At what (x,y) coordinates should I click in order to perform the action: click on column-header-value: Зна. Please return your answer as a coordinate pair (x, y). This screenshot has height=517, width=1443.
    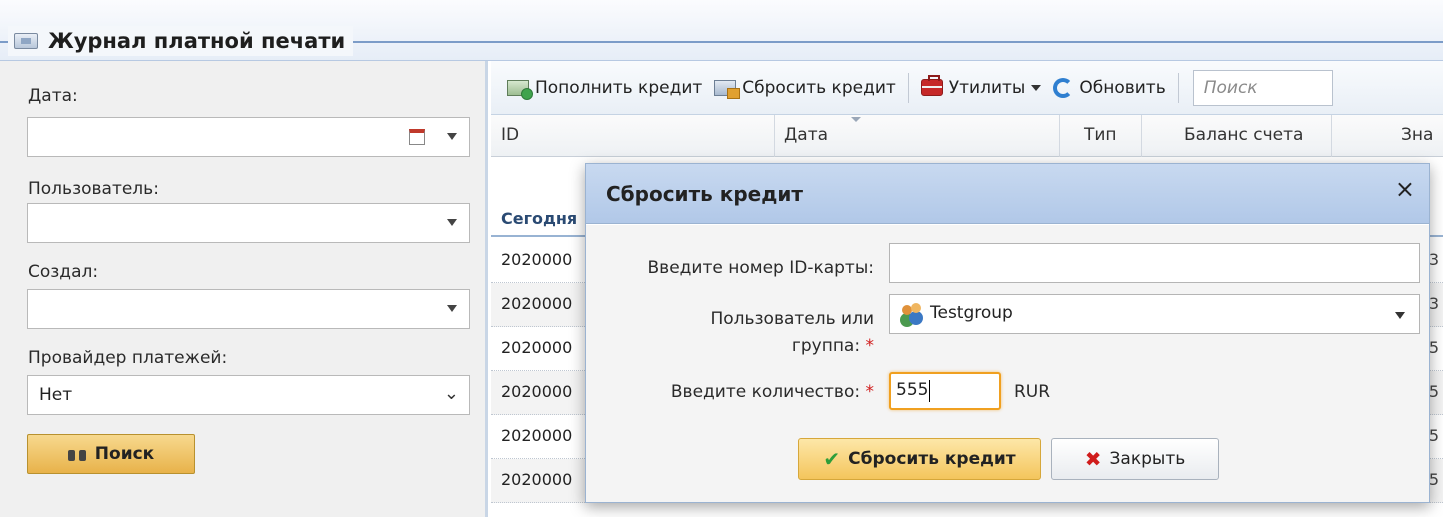
    Looking at the image, I should click on (1417, 135).